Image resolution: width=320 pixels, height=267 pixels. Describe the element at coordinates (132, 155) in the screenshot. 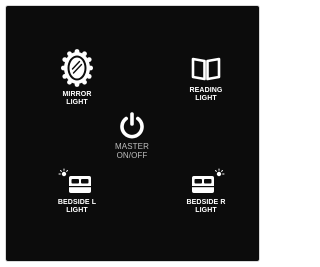

I see `master-label-line2: ON/OFF` at that location.